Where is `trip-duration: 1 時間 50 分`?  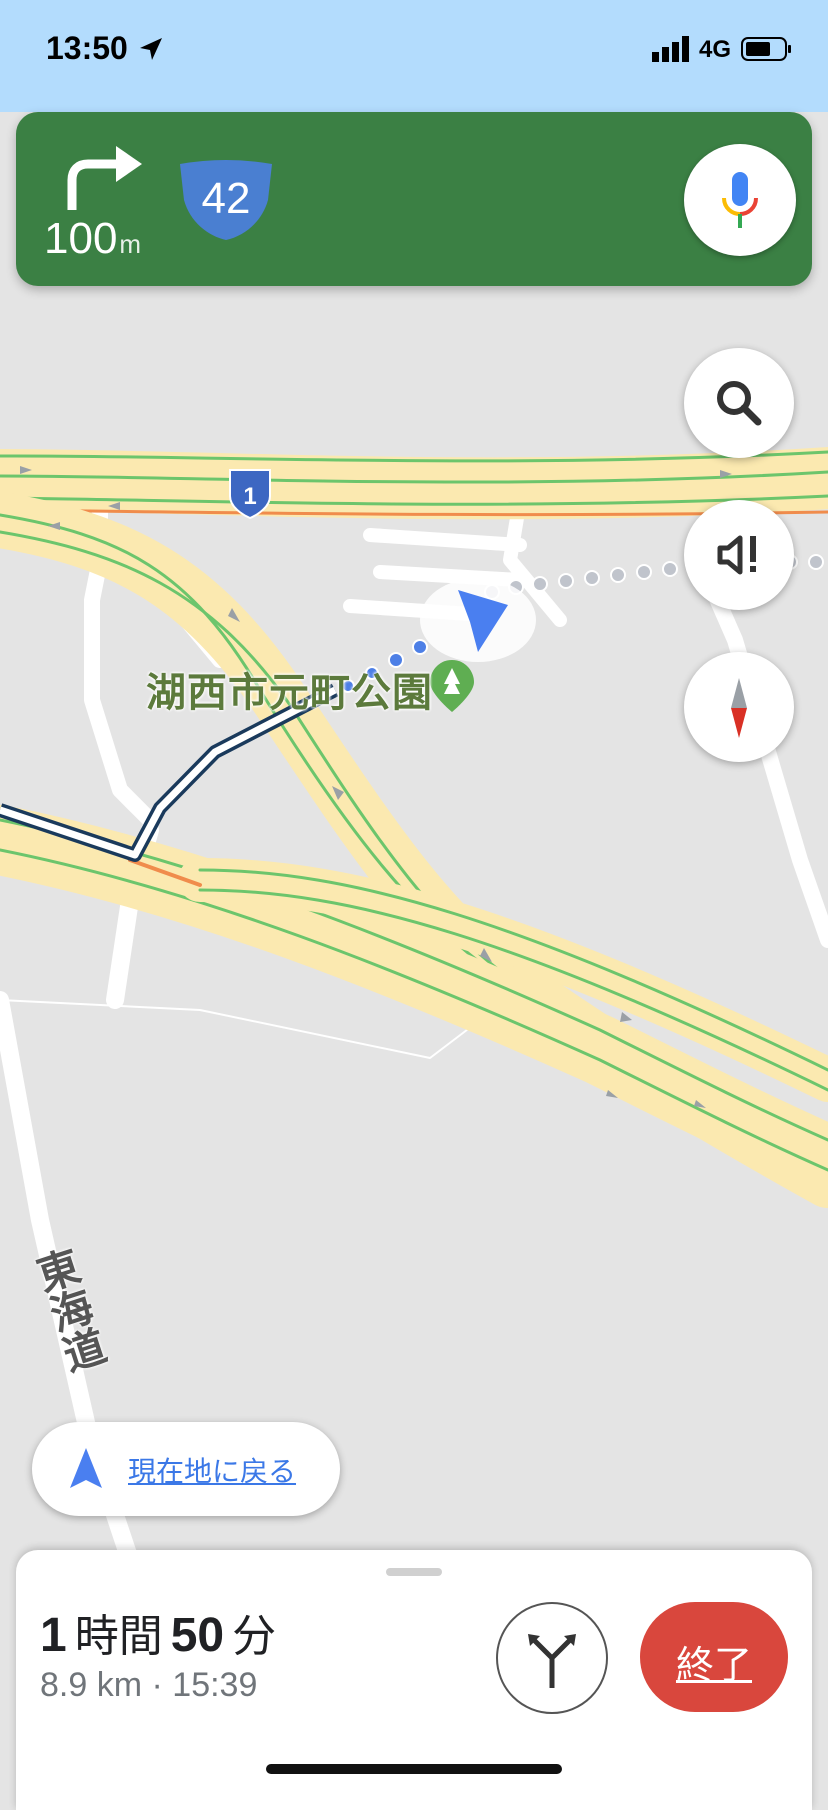
trip-duration: 1 時間 50 分 is located at coordinates (162, 1632).